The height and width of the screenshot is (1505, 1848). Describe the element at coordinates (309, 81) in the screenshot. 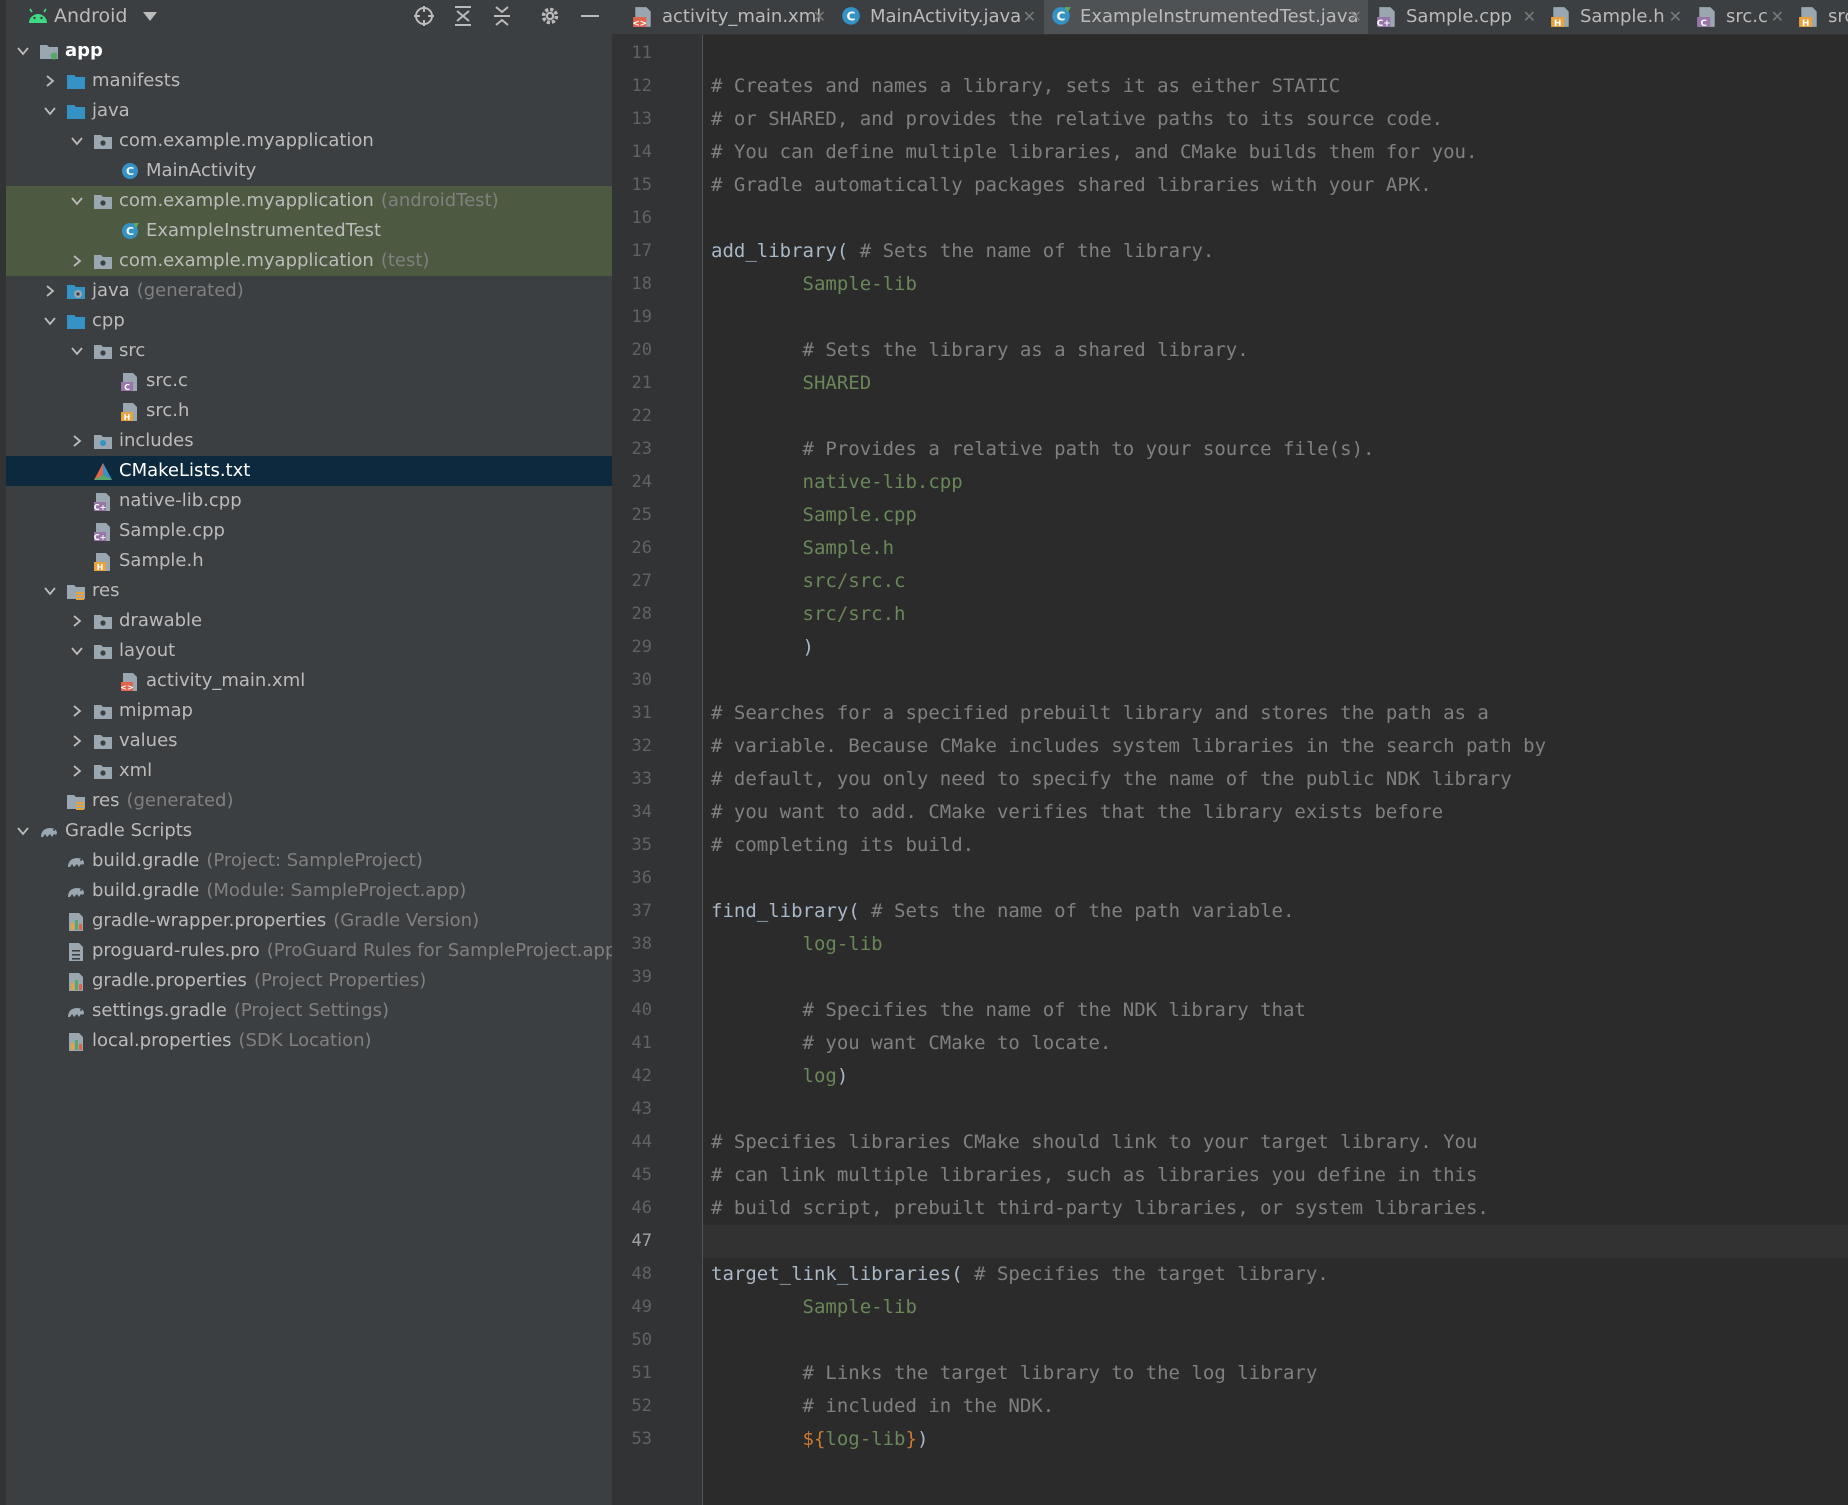

I see `tree-item-manifests: manifests` at that location.